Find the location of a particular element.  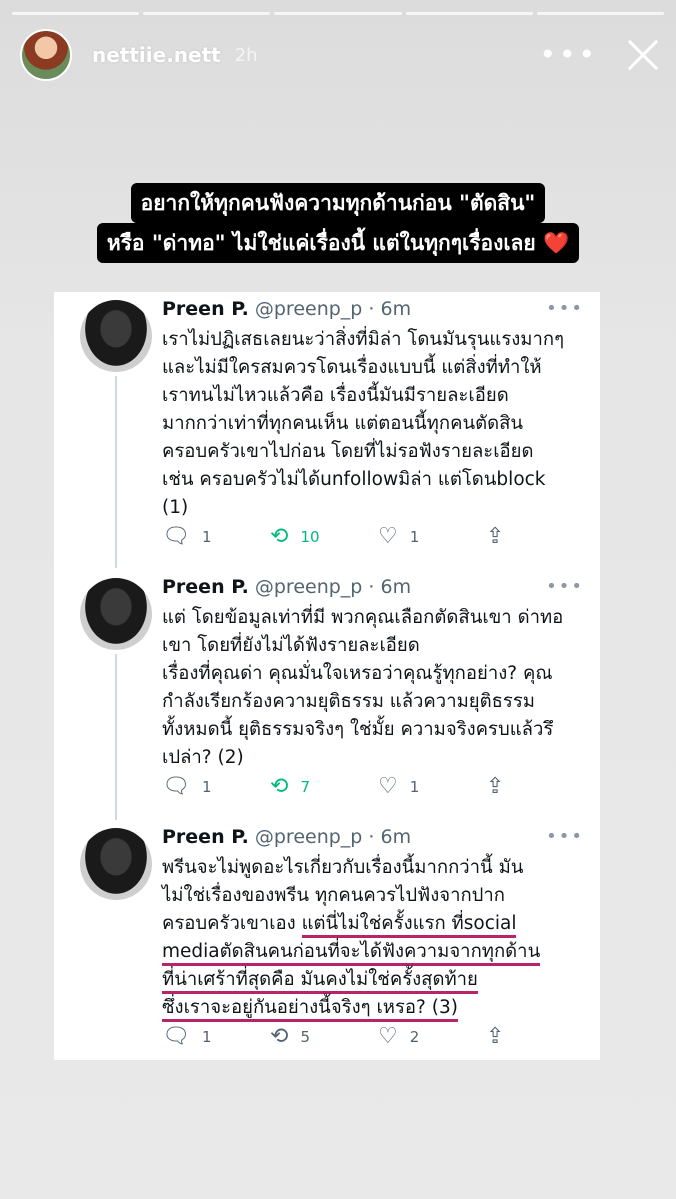

tweet-actions: 🗨 1 ⟲ 5 ♡ 2 ⇪ is located at coordinates (342, 1037).